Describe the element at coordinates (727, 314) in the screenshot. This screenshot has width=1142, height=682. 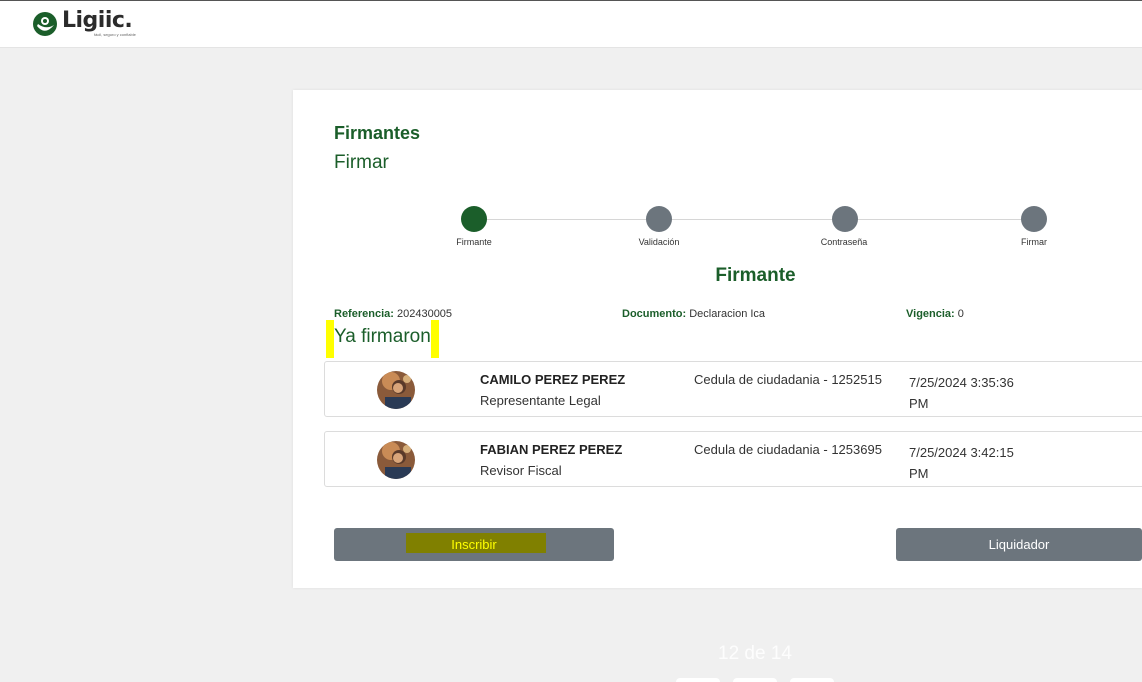
I see `documento-value: Declaracion Ica` at that location.